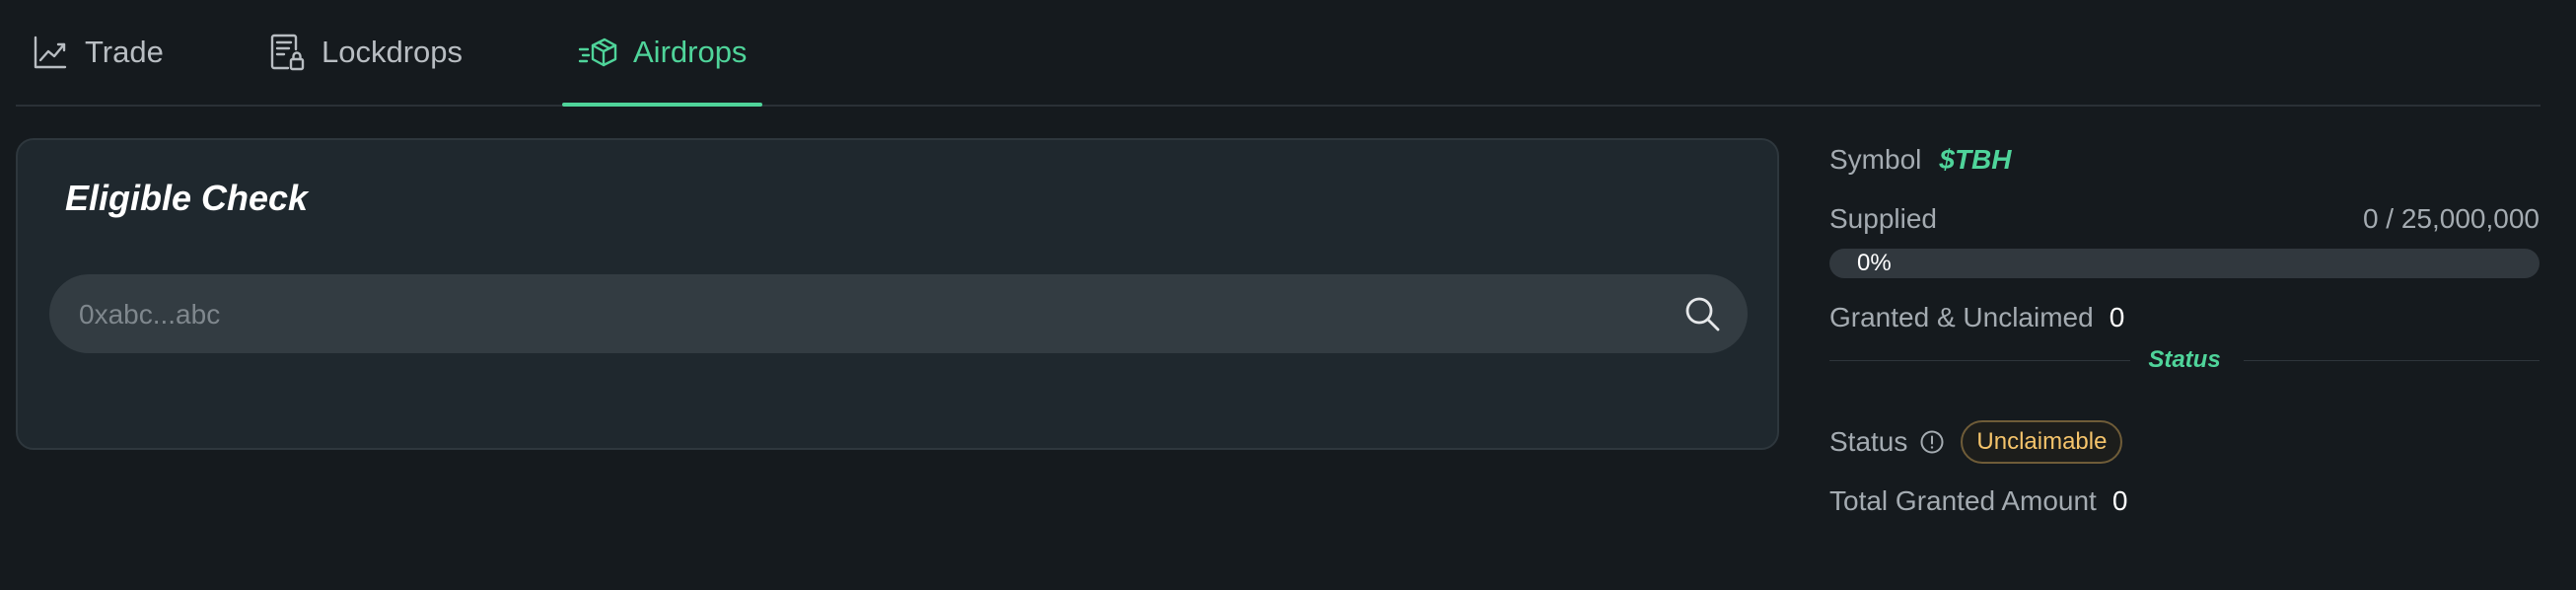  I want to click on supplied-row: Supplied, so click(1883, 219).